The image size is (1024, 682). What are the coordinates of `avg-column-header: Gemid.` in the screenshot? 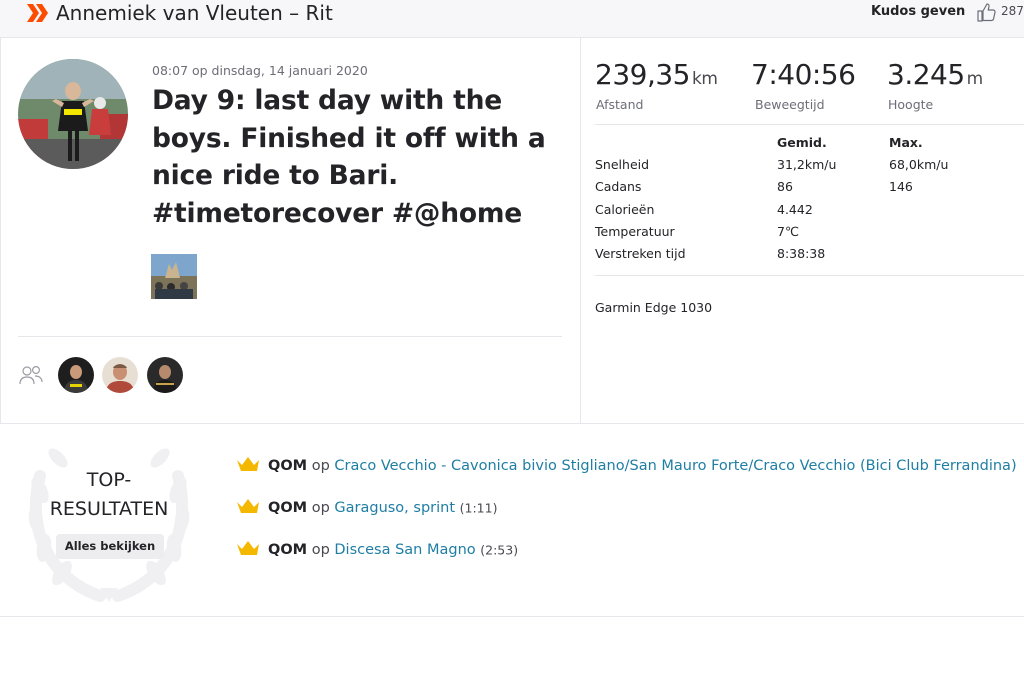 It's located at (802, 142).